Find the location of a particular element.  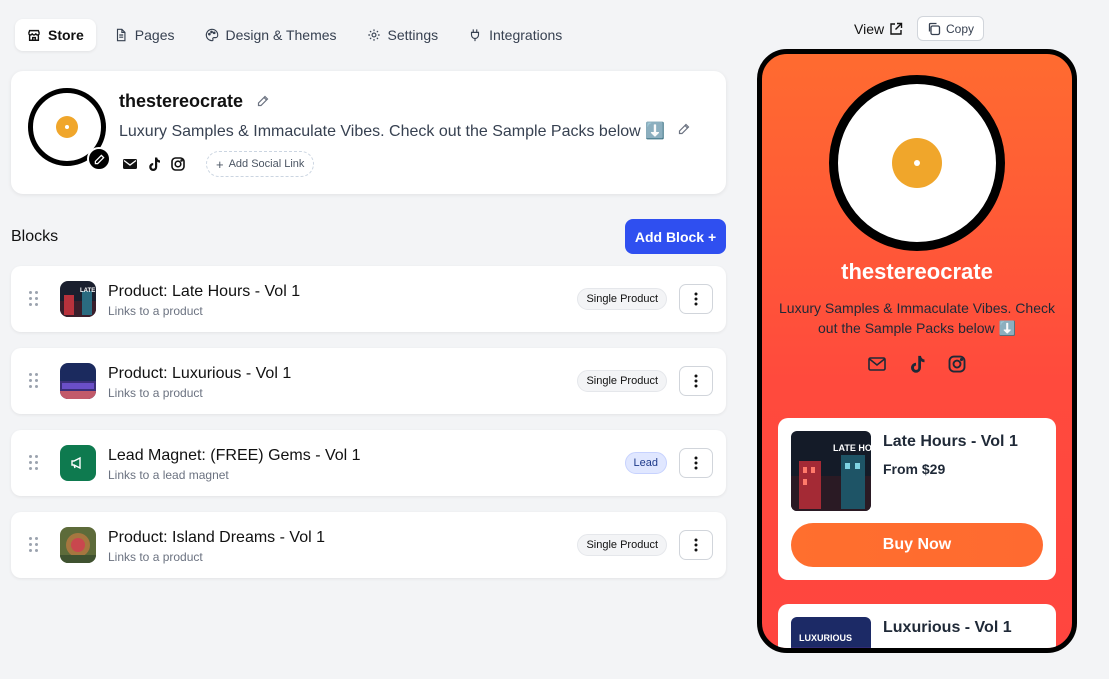

tab-design-label: Design & Themes is located at coordinates (281, 35).